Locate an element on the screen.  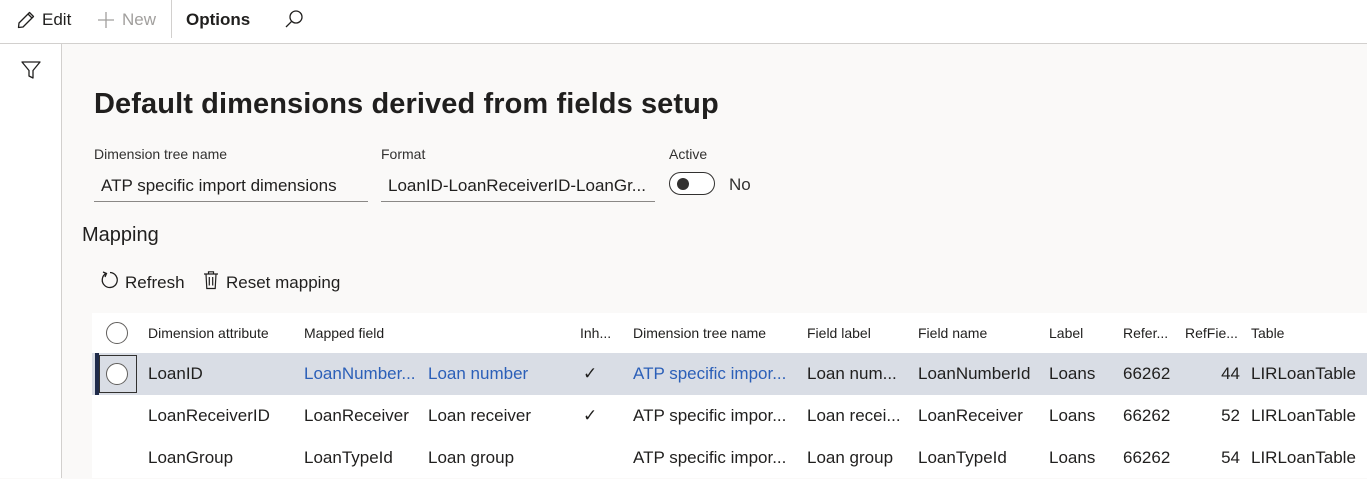
trash-icon is located at coordinates (211, 282).